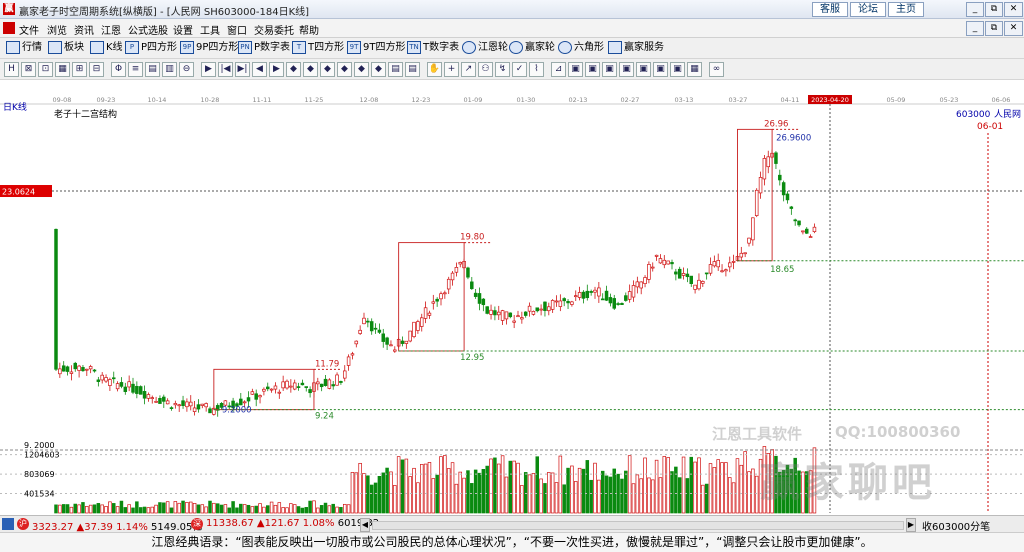 The image size is (1024, 552). Describe the element at coordinates (716, 69) in the screenshot. I see `tool-icon-41: ∞` at that location.